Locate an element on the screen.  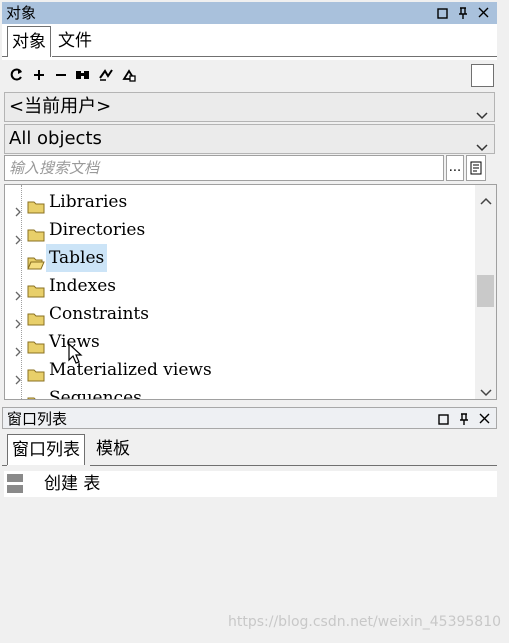
find-icon is located at coordinates (83, 75).